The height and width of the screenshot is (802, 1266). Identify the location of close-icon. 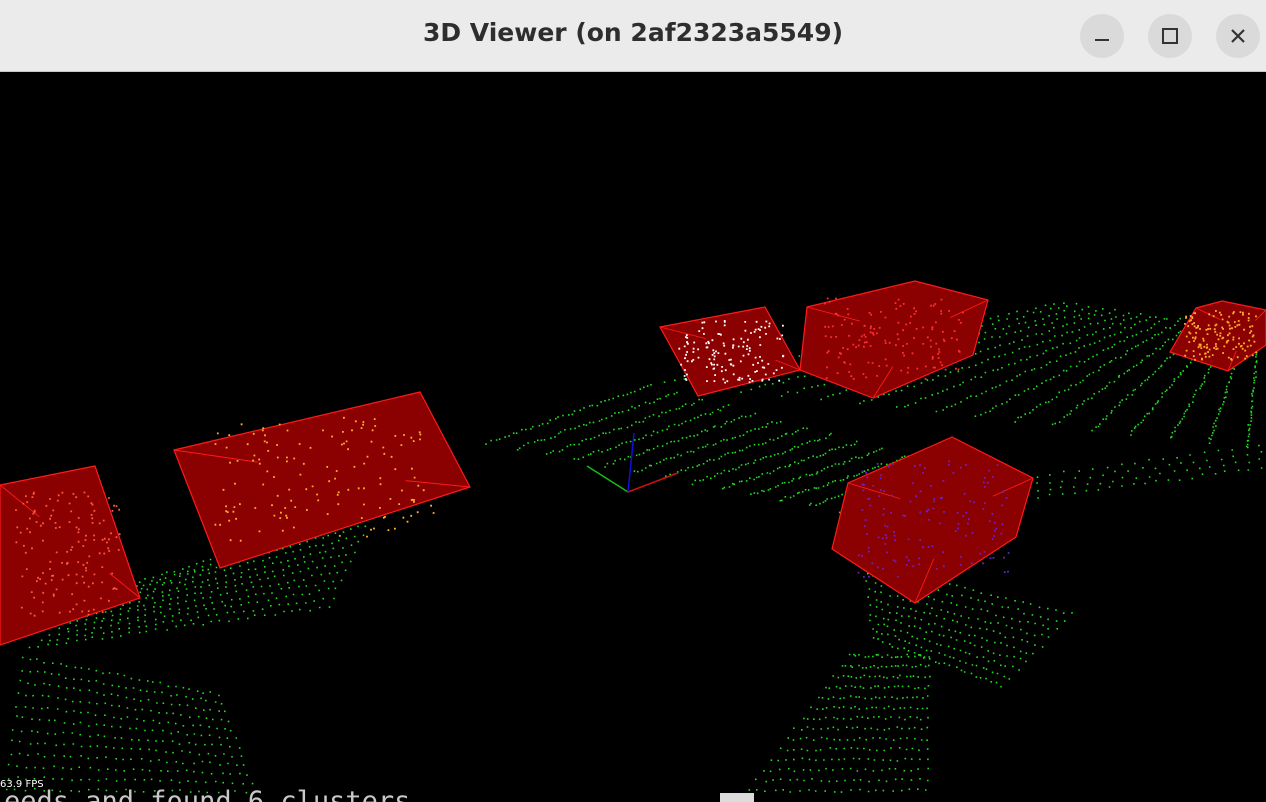
(1238, 36).